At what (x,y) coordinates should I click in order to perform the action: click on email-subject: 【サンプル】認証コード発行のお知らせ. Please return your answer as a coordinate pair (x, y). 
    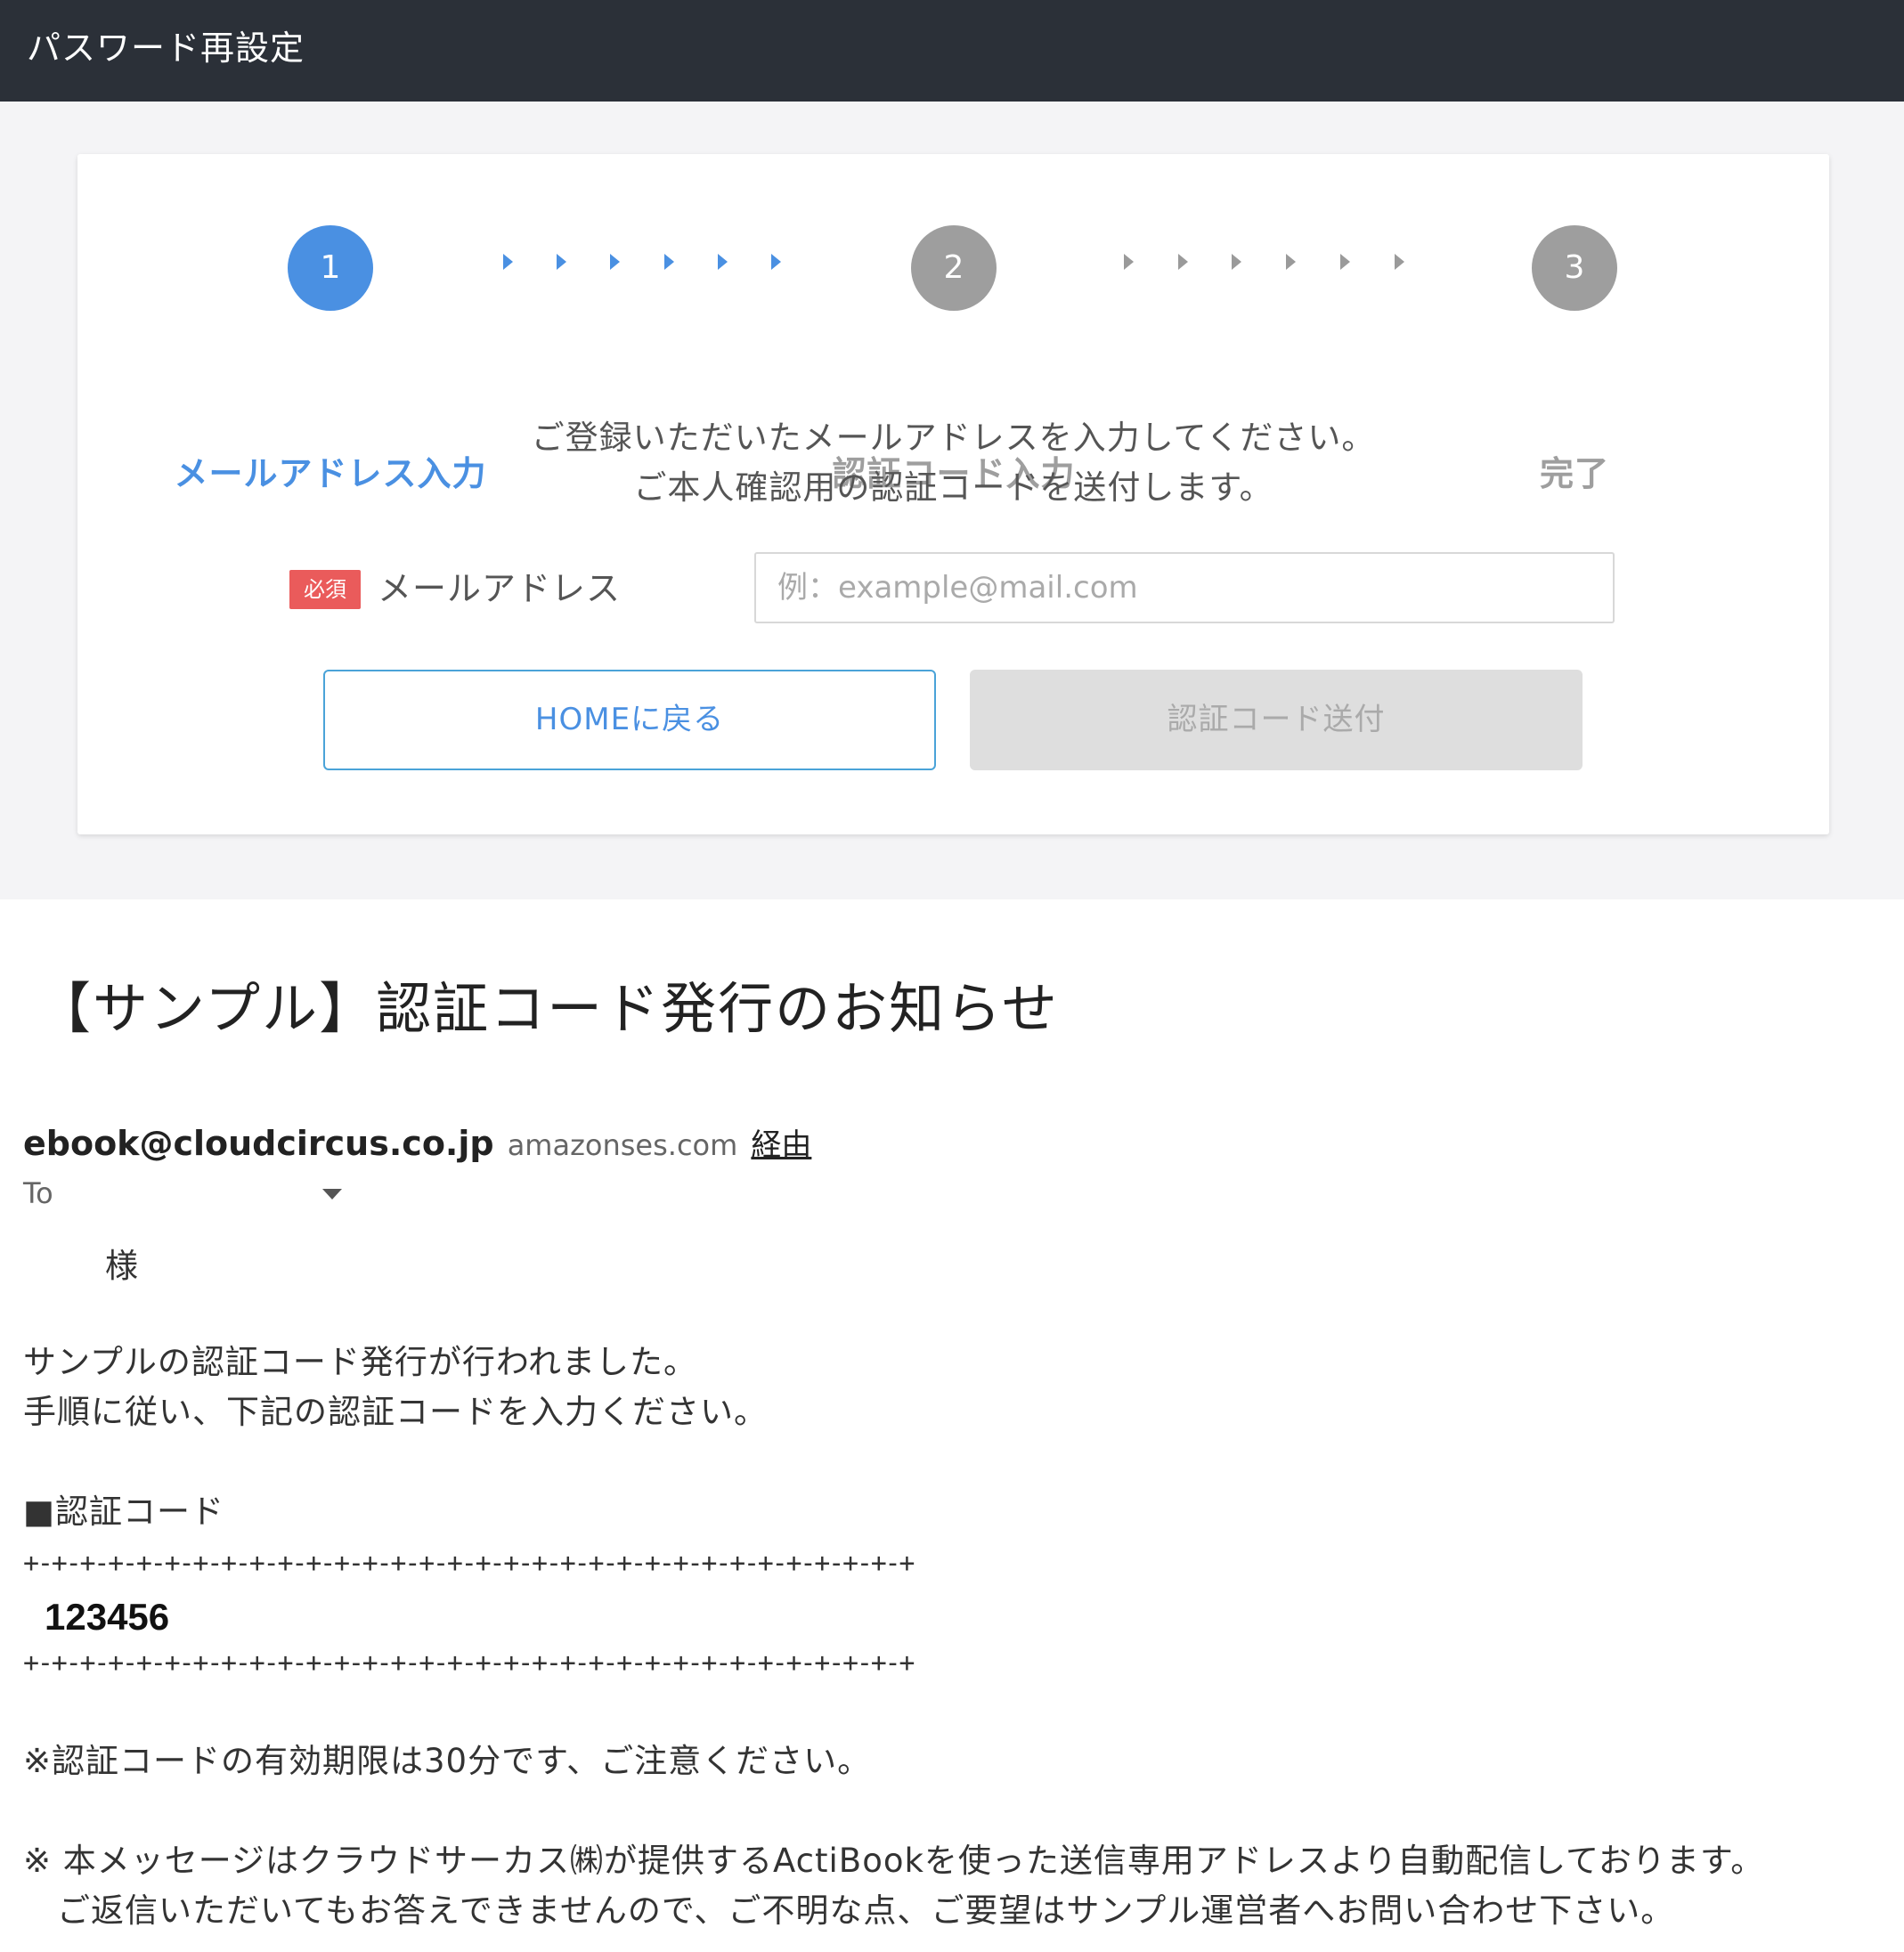
    Looking at the image, I should click on (547, 1009).